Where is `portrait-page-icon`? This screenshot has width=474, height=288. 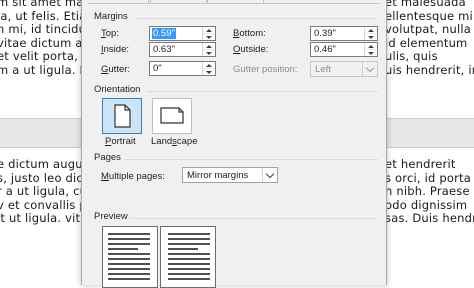
portrait-page-icon is located at coordinates (122, 116).